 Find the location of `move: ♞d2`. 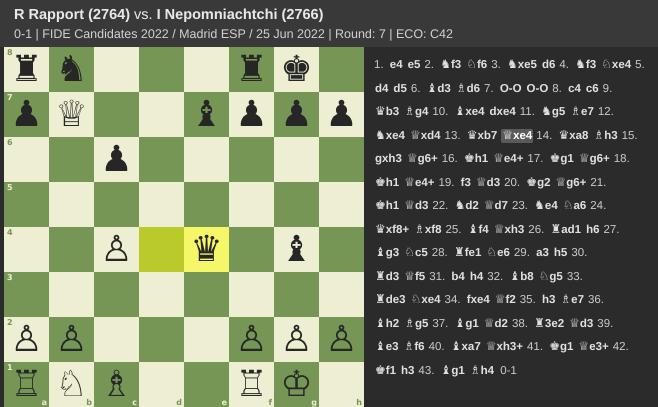

move: ♞d2 is located at coordinates (467, 206).